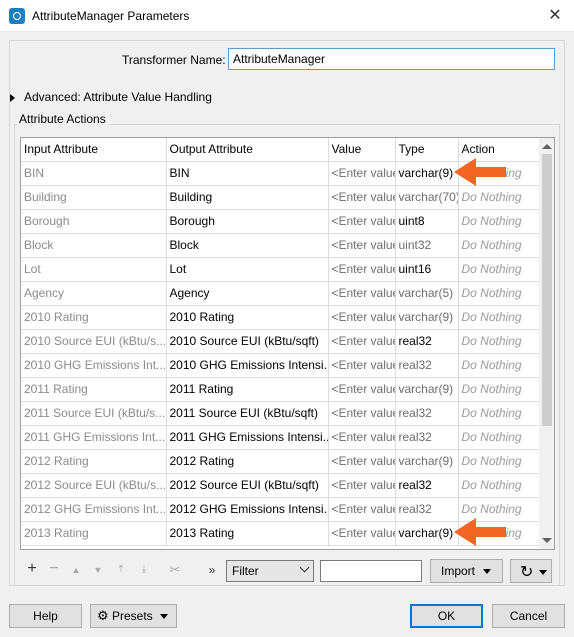  I want to click on output-attribute-cell: 2012 Source EUI (kBtu/sqft), so click(247, 485).